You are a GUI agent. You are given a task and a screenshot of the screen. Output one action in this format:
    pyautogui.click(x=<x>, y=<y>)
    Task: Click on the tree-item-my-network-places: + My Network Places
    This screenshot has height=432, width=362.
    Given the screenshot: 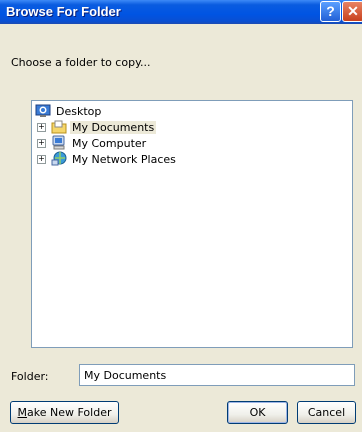 What is the action you would take?
    pyautogui.click(x=107, y=159)
    